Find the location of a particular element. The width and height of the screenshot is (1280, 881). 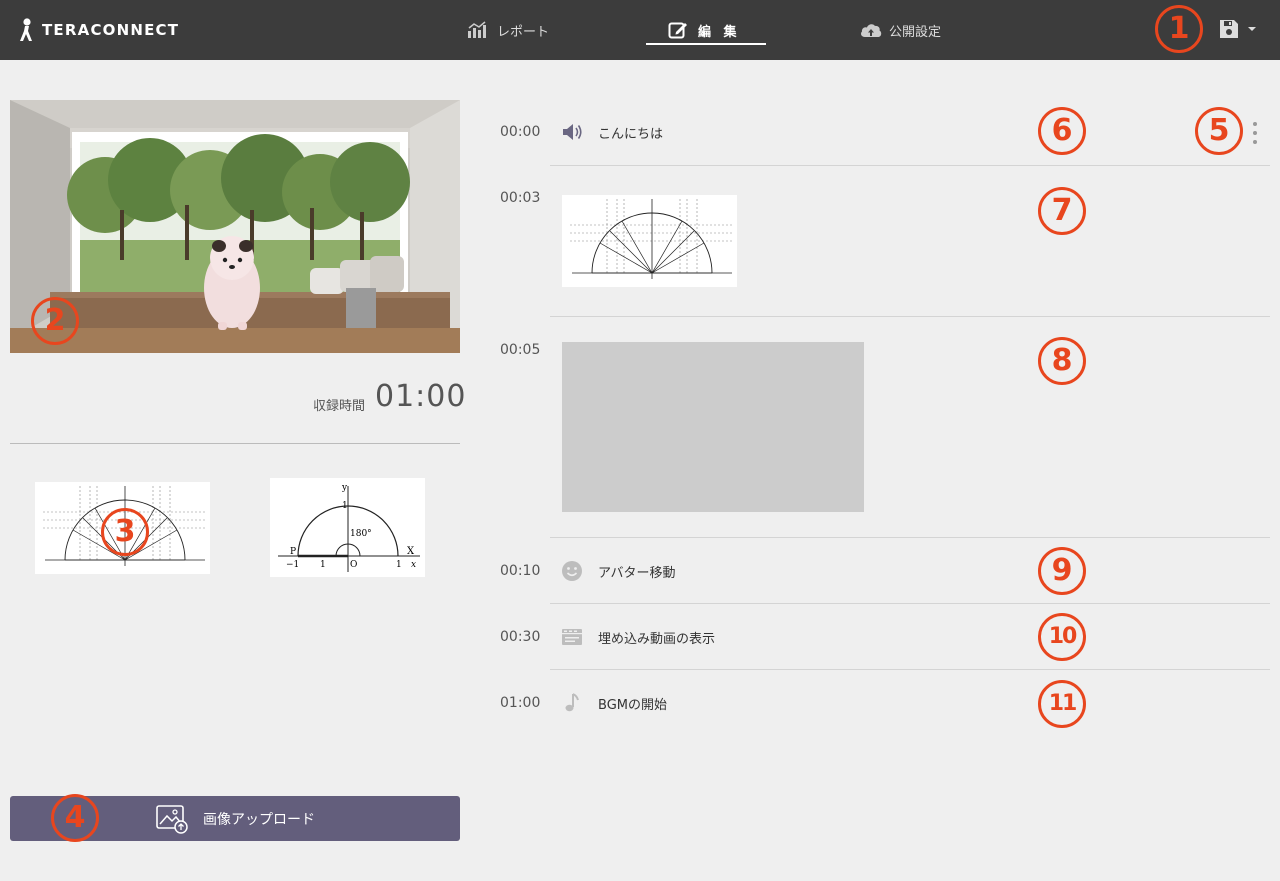

callout-3: 3 is located at coordinates (125, 532).